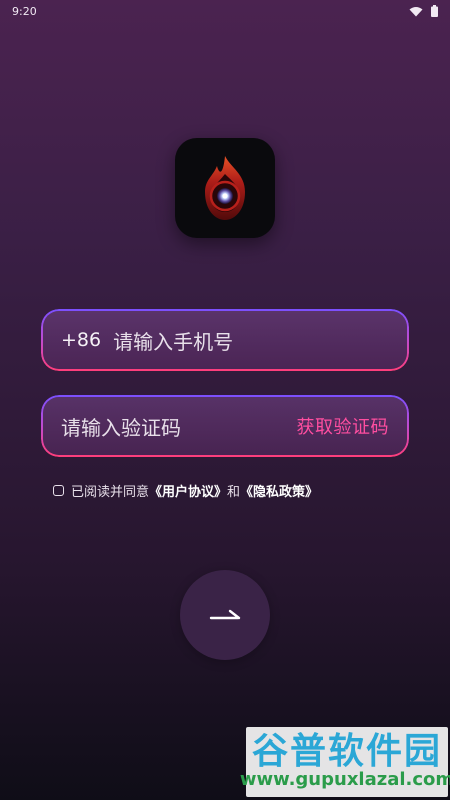 The height and width of the screenshot is (800, 450). Describe the element at coordinates (234, 492) in the screenshot. I see `agreement-and: 和` at that location.